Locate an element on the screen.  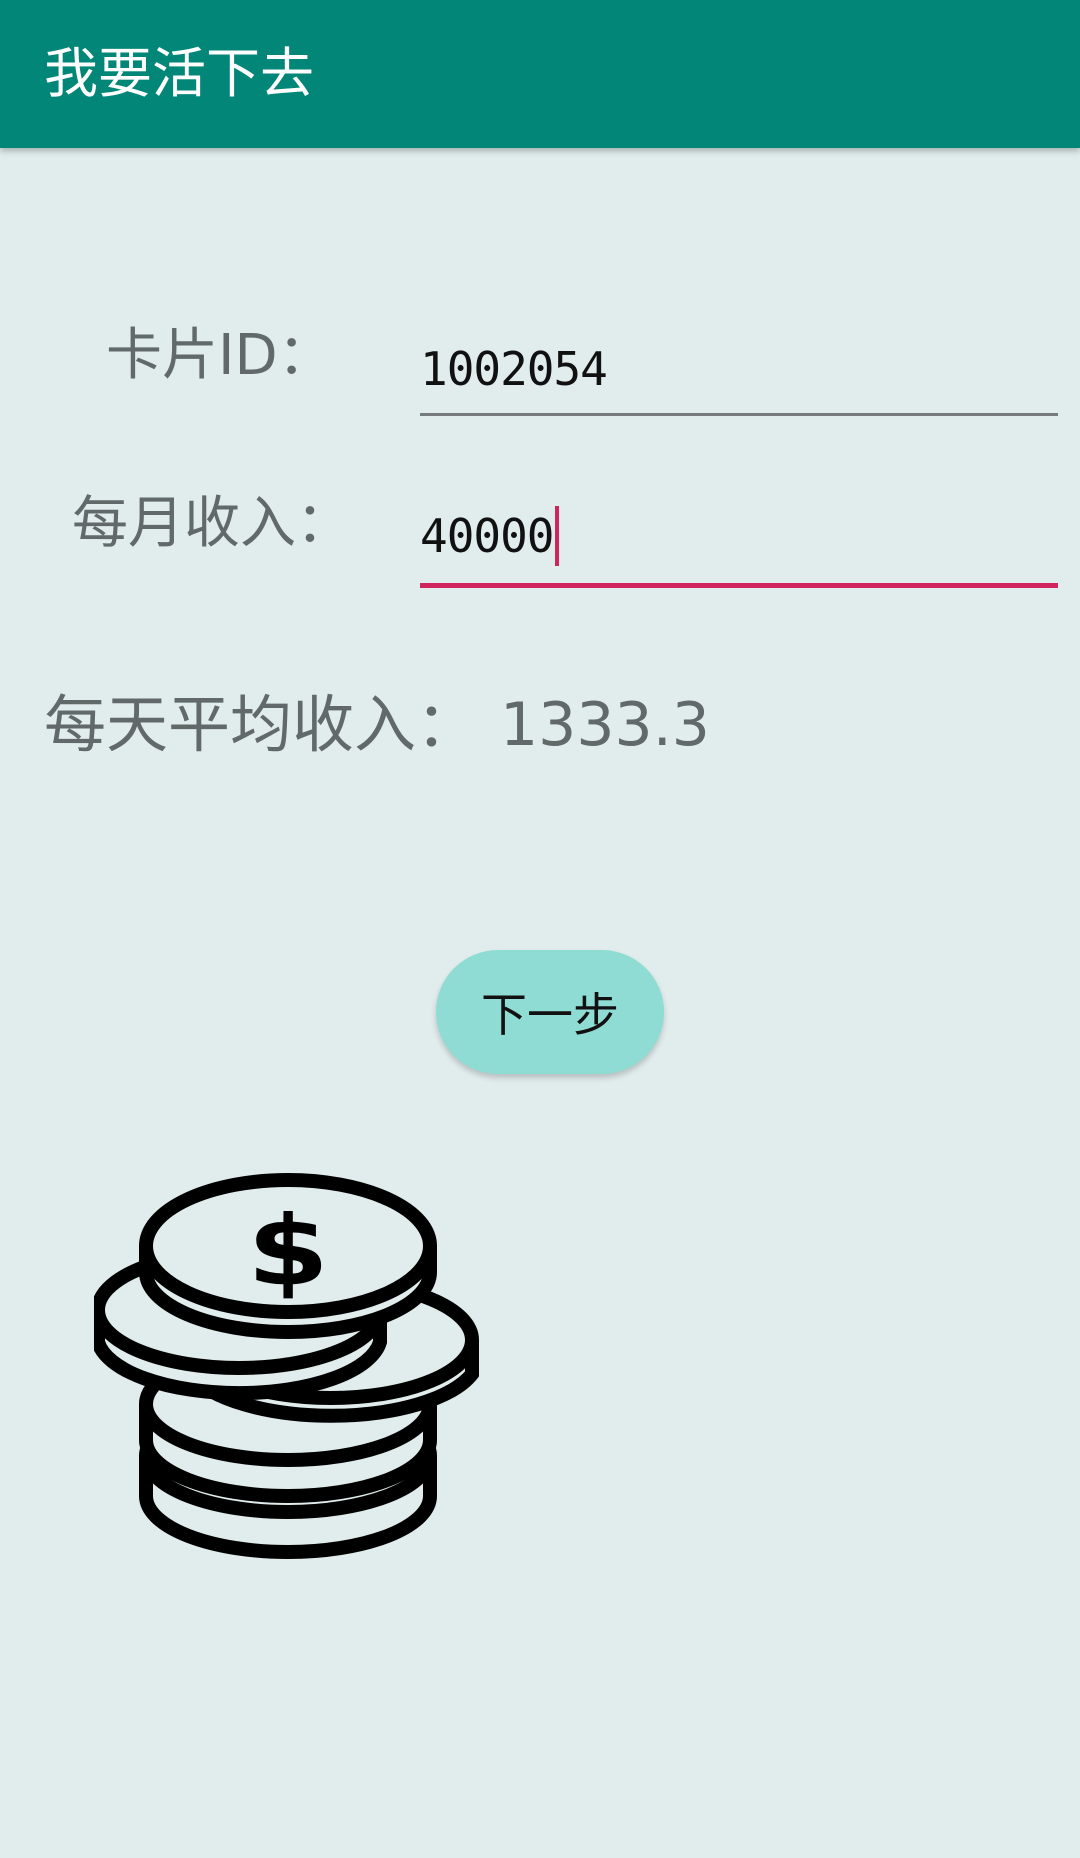
app-title: 我要活下去 is located at coordinates (179, 73).